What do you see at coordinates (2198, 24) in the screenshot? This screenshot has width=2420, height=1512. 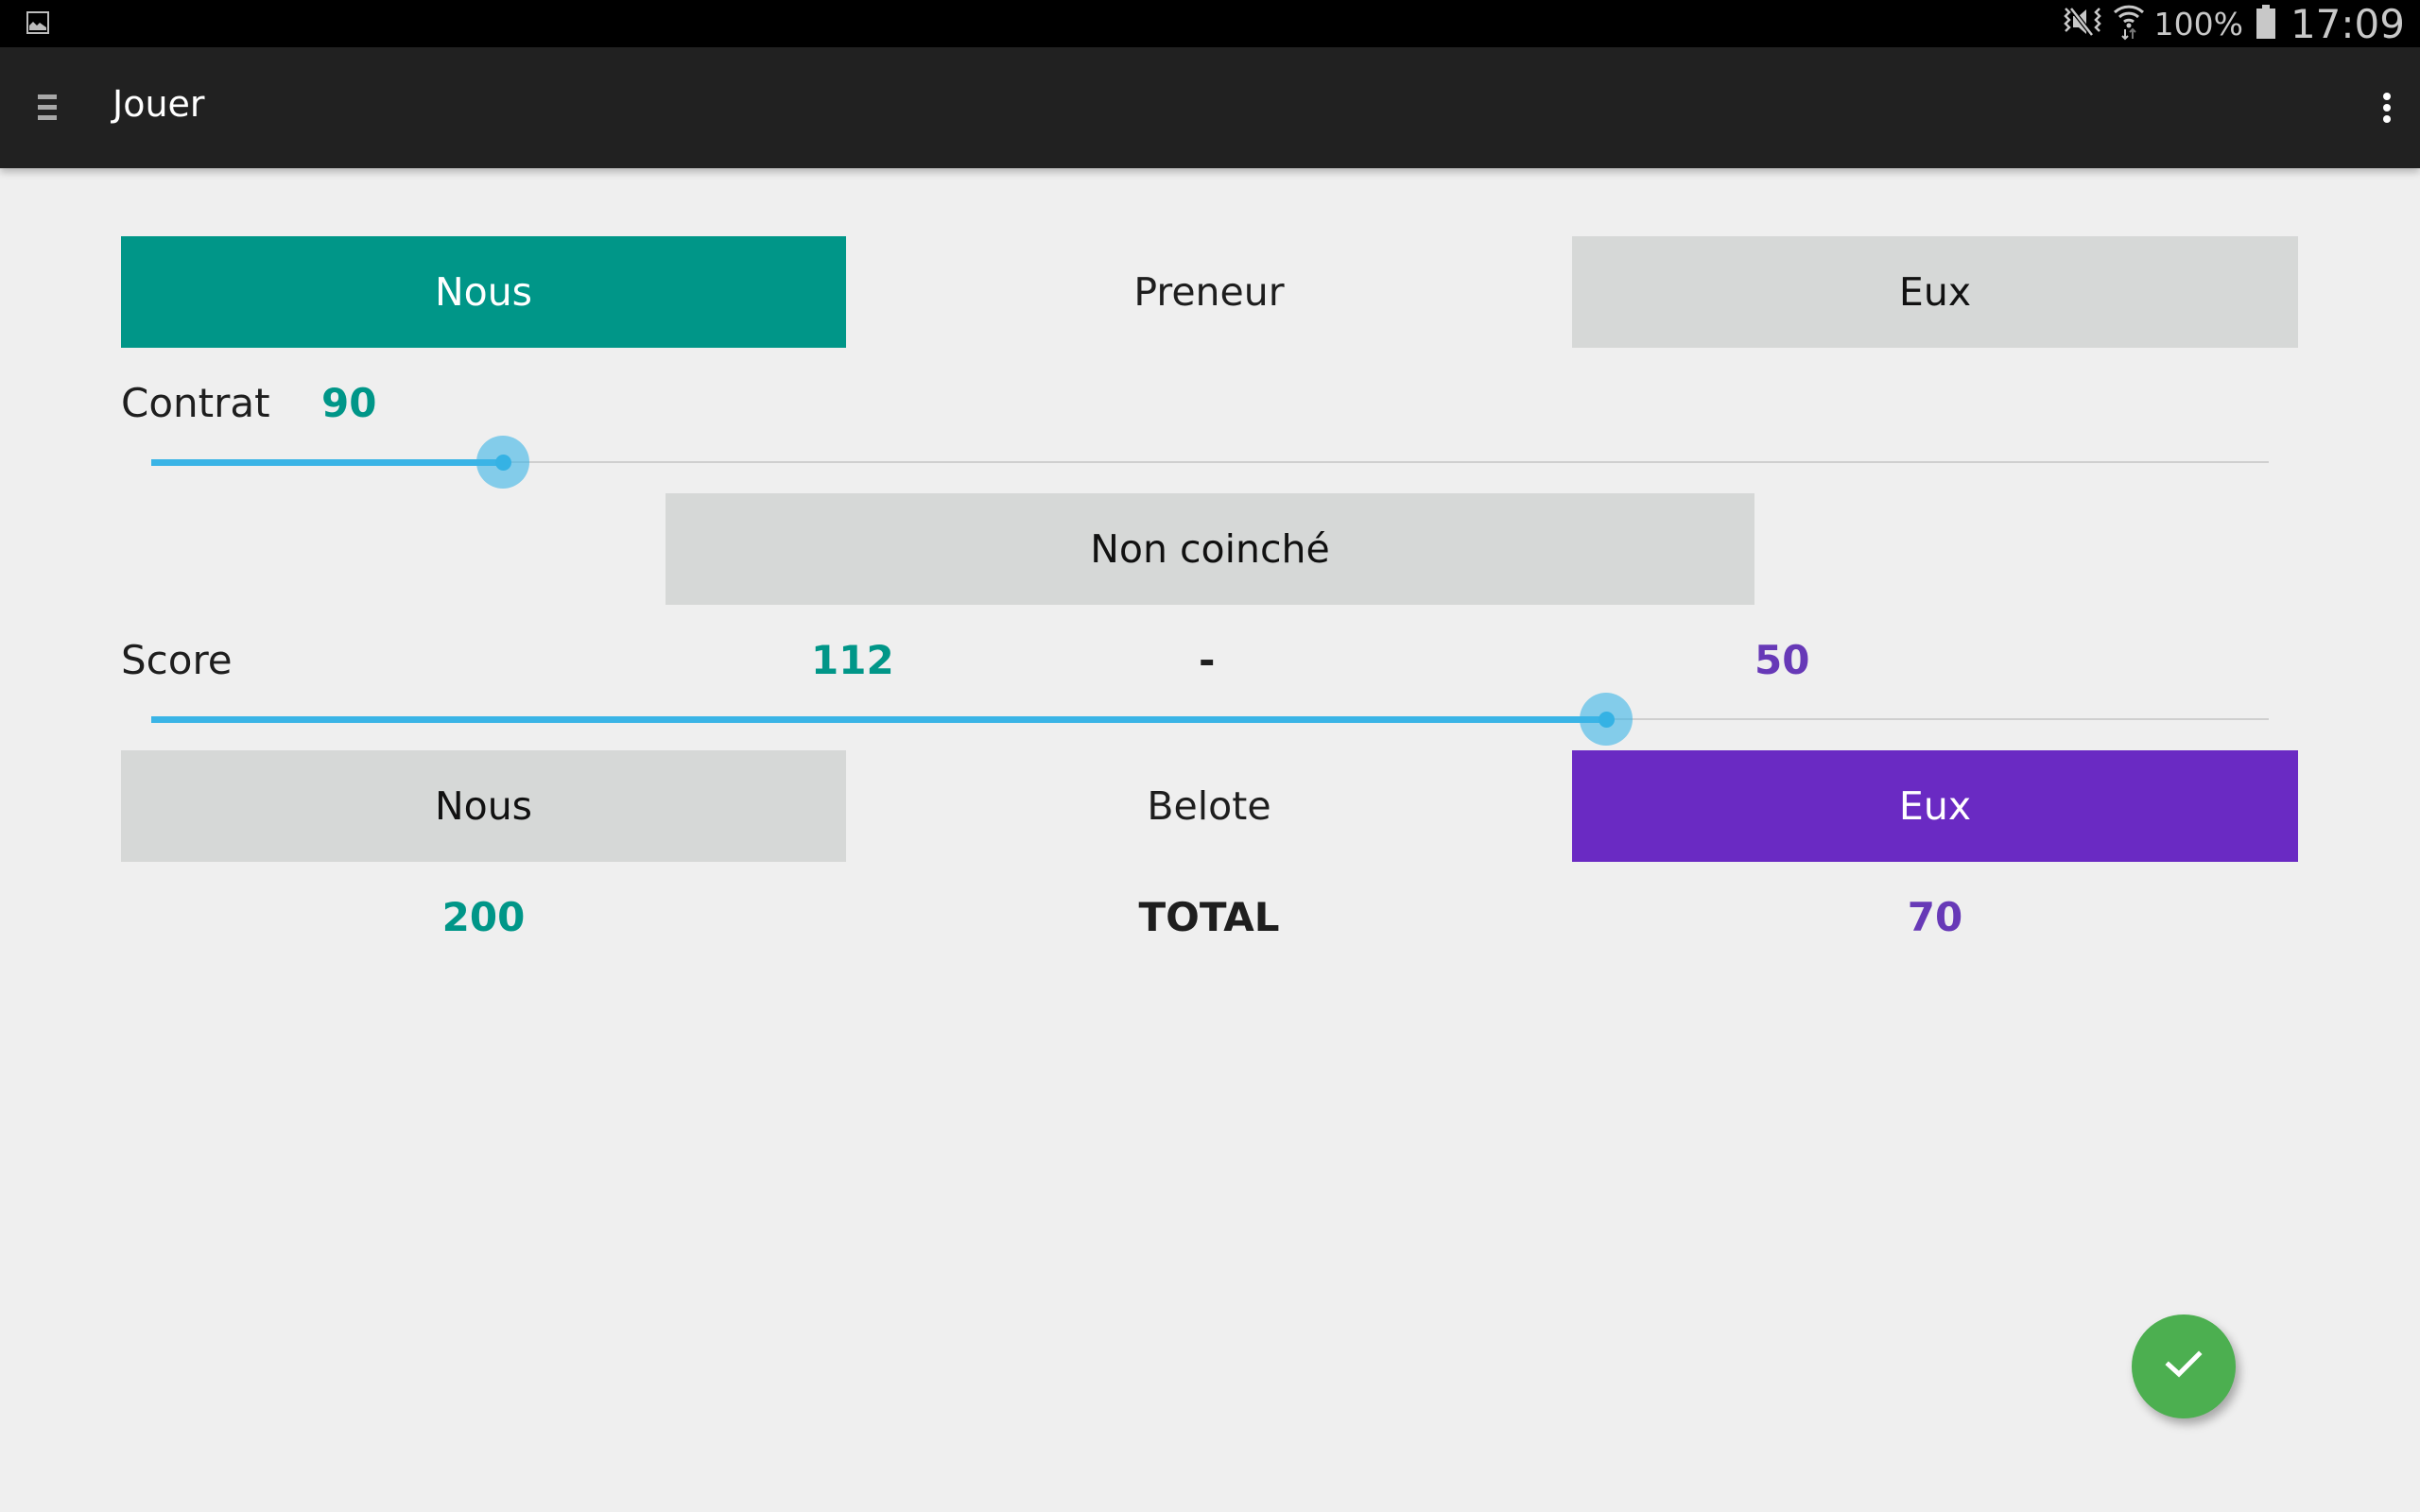 I see `battery-percent: 100%` at bounding box center [2198, 24].